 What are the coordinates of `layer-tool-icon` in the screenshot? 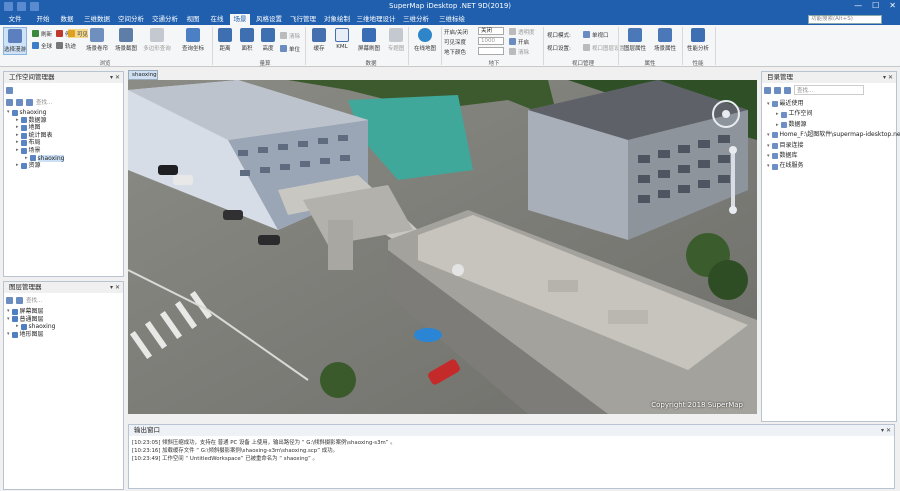 It's located at (9, 300).